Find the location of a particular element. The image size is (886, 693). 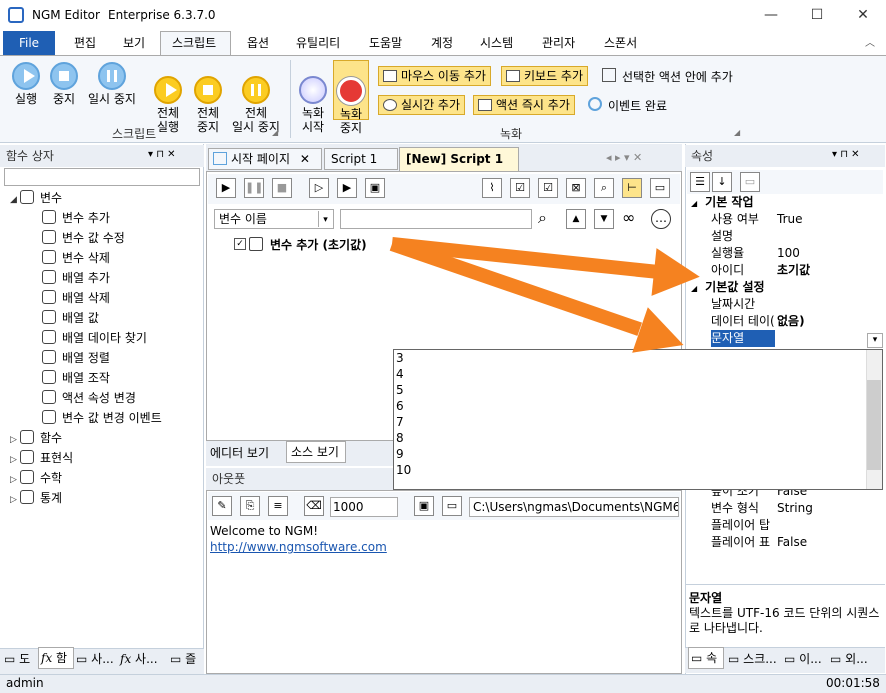

sort-az-icon: ↓ is located at coordinates (722, 182).